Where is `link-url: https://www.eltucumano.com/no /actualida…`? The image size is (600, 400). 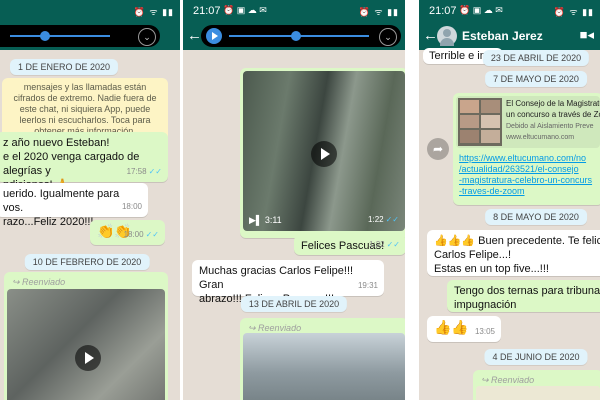 link-url: https://www.eltucumano.com/no /actualida… is located at coordinates (525, 175).